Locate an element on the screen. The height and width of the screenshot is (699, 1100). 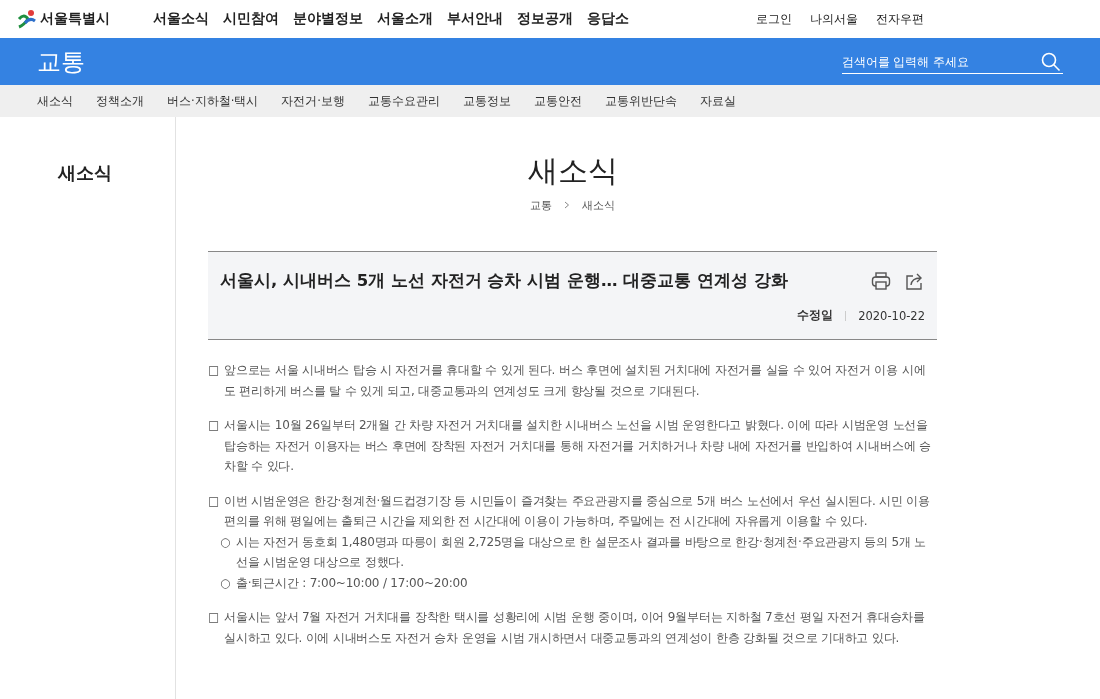
page-title: 새소식 is located at coordinates (572, 171).